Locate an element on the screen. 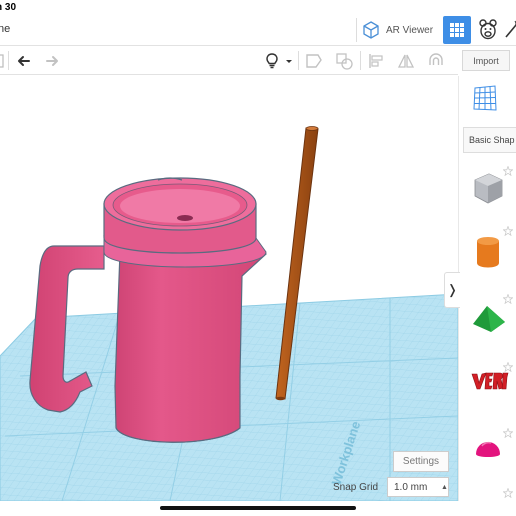 This screenshot has width=516, height=516. ar-viewer-button: AR Viewer is located at coordinates (398, 30).